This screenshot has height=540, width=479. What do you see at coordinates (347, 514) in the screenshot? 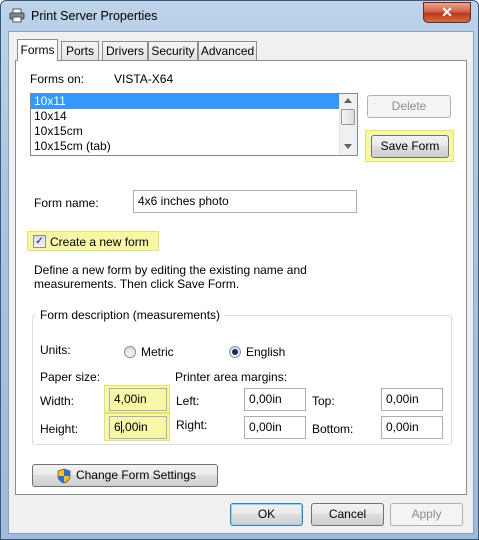
I see `cancel-button: Cancel` at bounding box center [347, 514].